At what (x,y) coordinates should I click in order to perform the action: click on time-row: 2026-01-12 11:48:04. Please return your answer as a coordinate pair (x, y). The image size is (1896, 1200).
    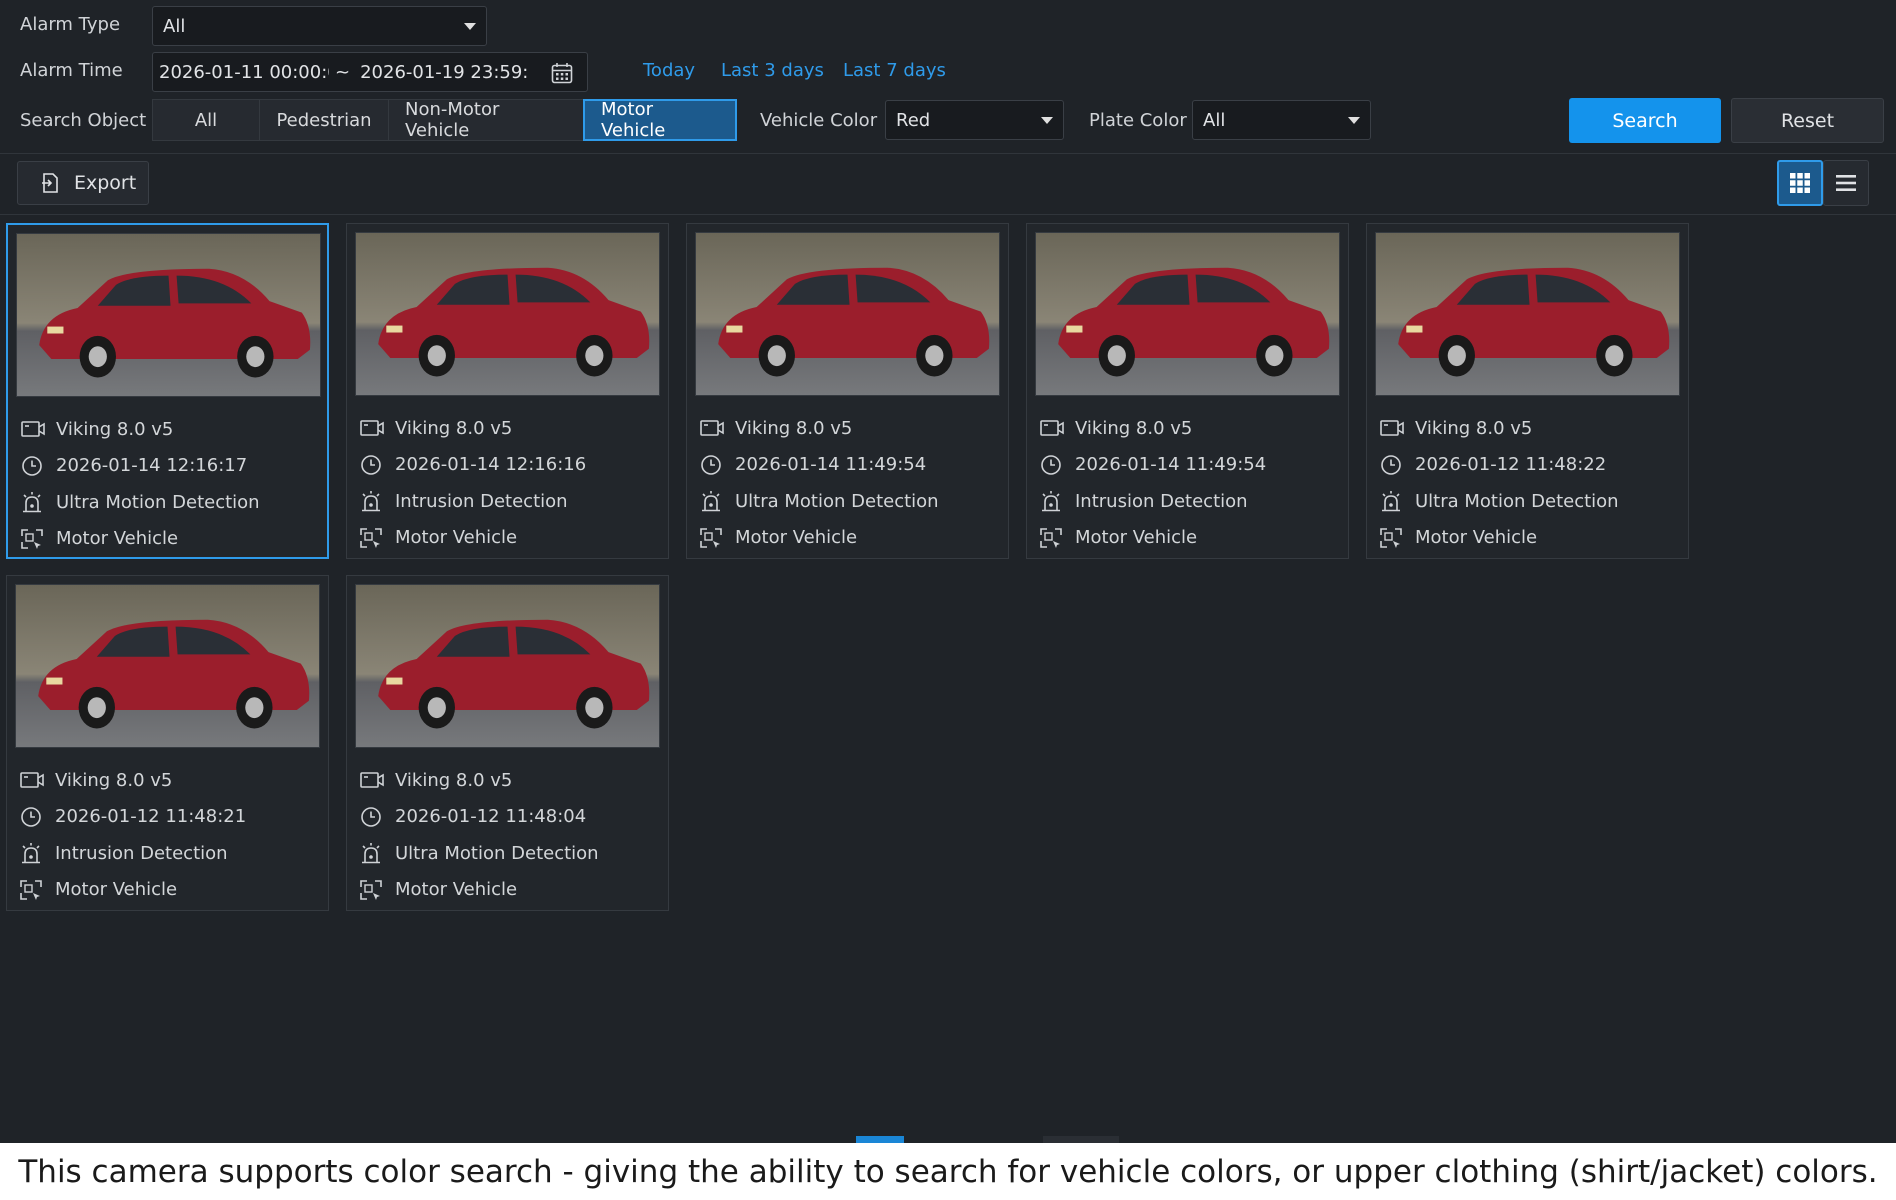
    Looking at the image, I should click on (479, 817).